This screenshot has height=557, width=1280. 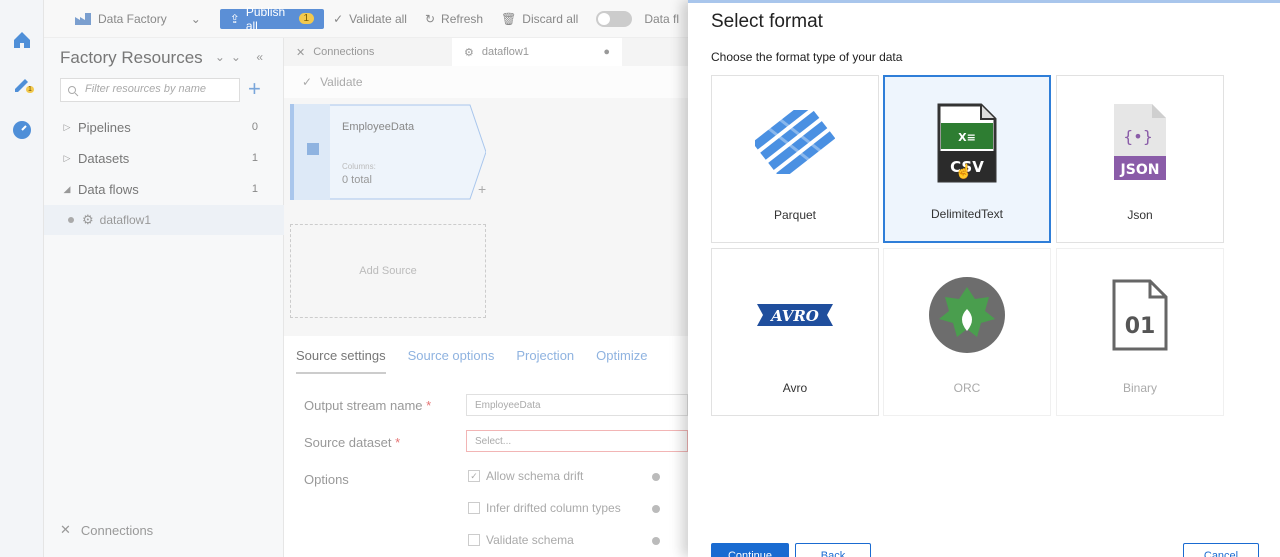 What do you see at coordinates (313, 149) in the screenshot?
I see `source-table-icon` at bounding box center [313, 149].